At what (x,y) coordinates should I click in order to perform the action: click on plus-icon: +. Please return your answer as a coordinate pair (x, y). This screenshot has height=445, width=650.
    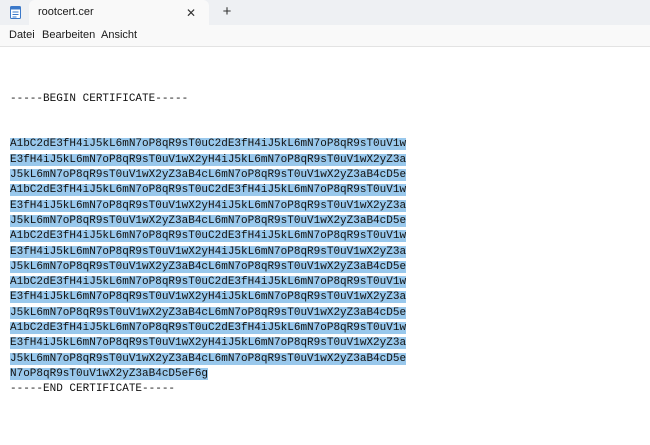
    Looking at the image, I should click on (227, 12).